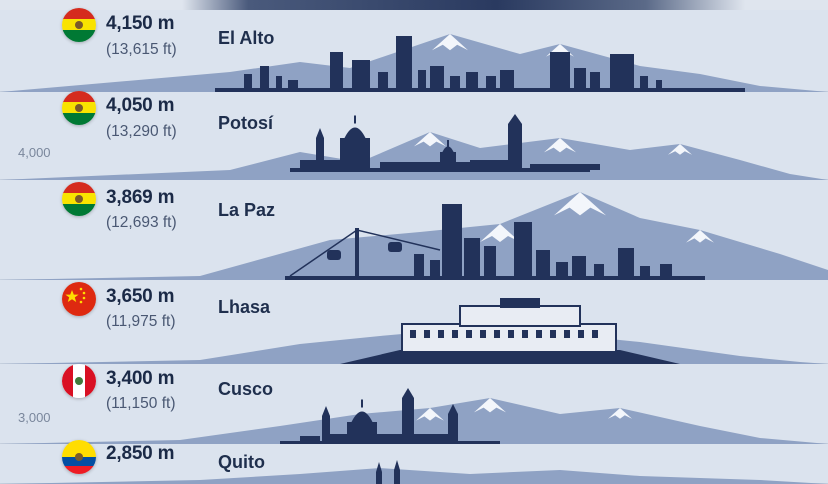 This screenshot has width=828, height=484. Describe the element at coordinates (141, 403) in the screenshot. I see `altitude-feet-label: (11,150 ft)` at that location.